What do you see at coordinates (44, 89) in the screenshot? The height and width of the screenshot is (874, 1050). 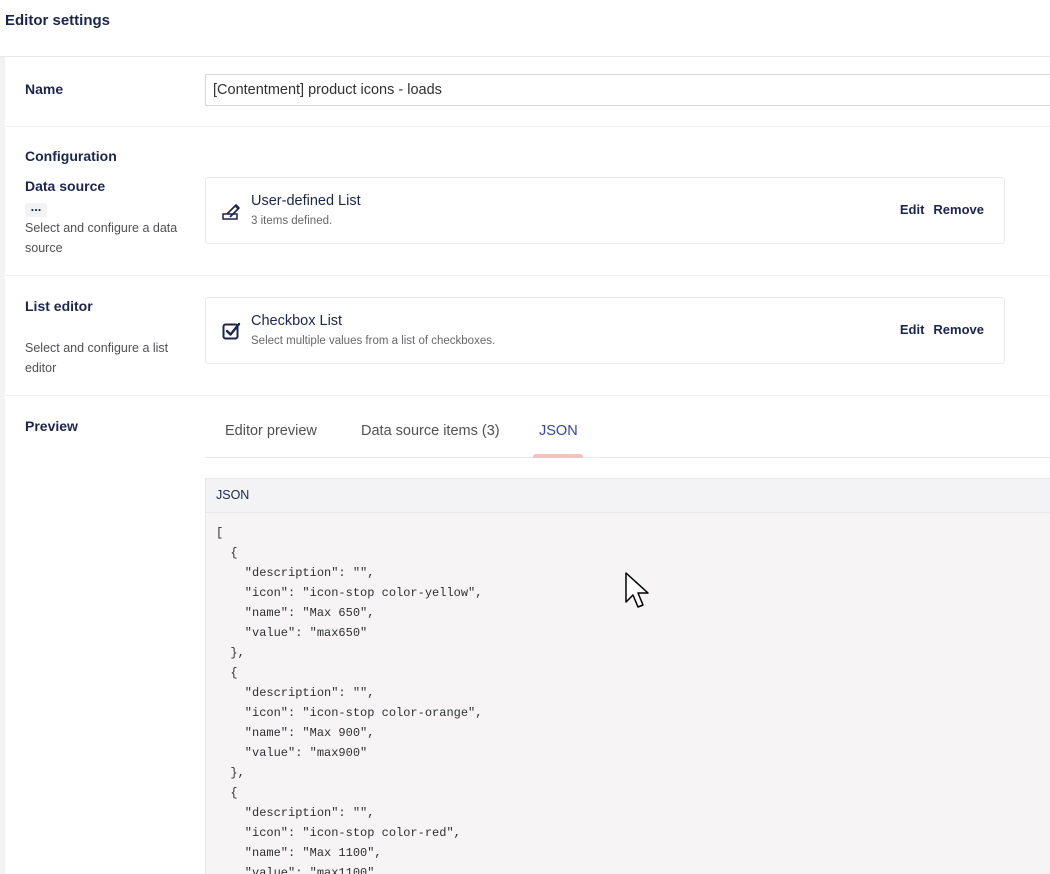 I see `name-label: Name` at bounding box center [44, 89].